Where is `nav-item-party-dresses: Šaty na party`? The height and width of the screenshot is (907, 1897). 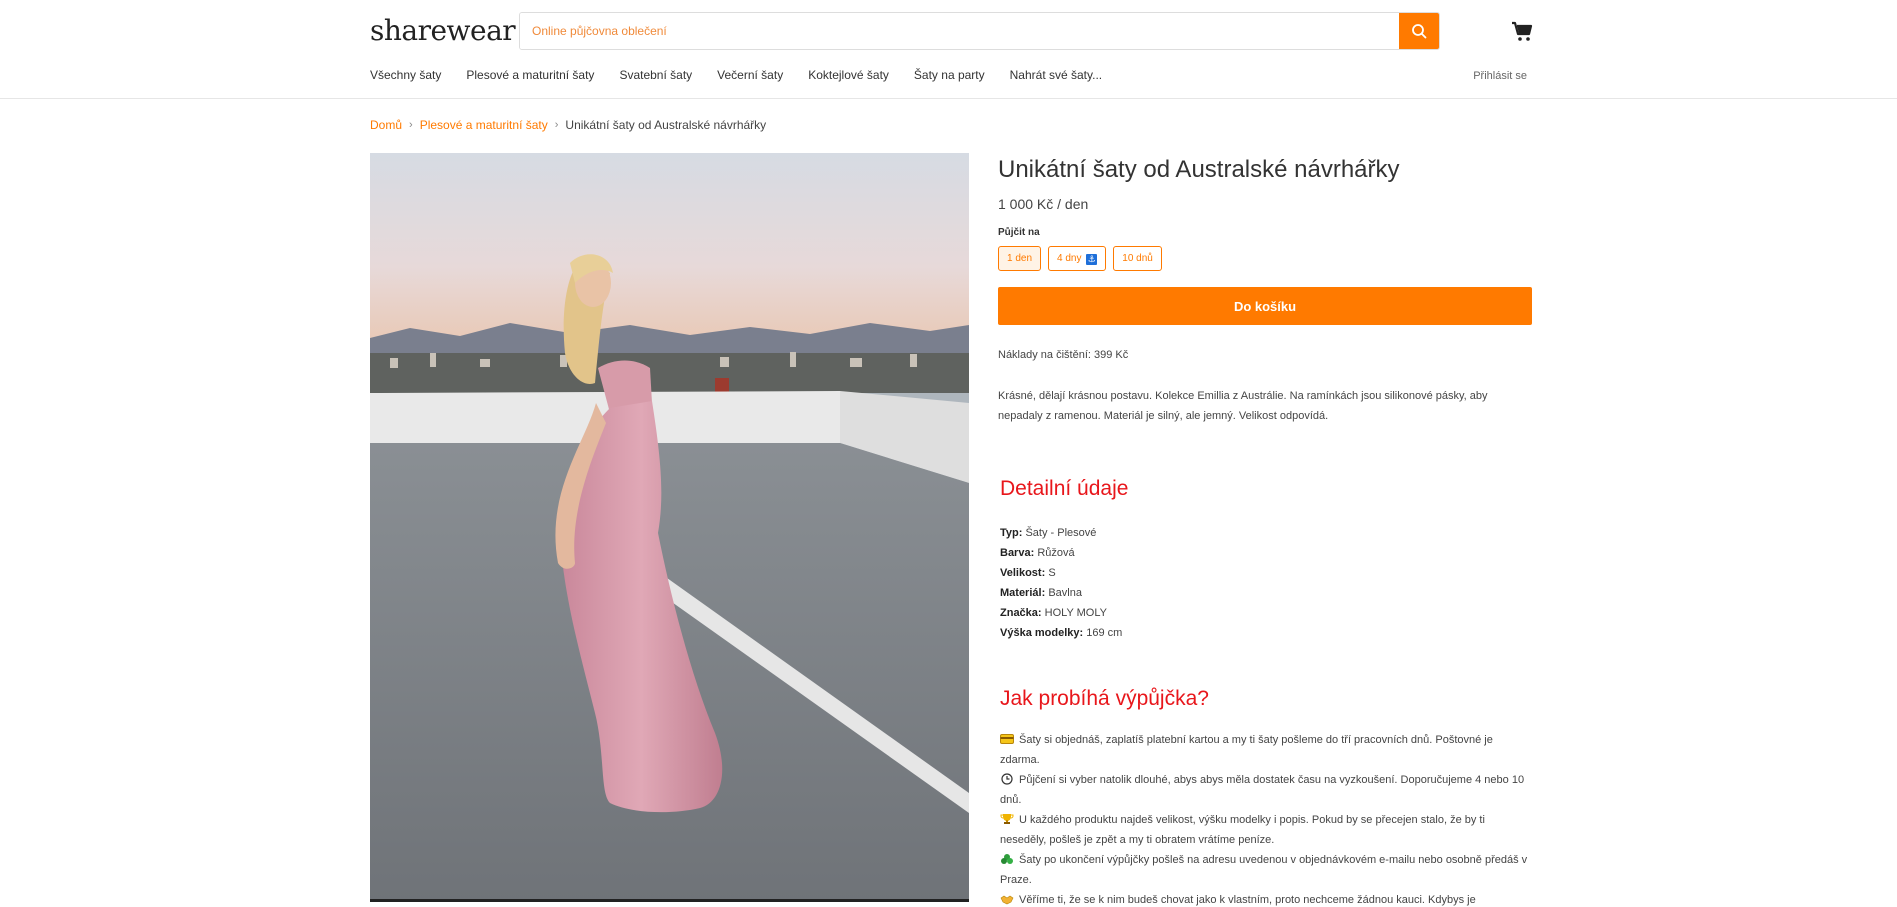 nav-item-party-dresses: Šaty na party is located at coordinates (949, 75).